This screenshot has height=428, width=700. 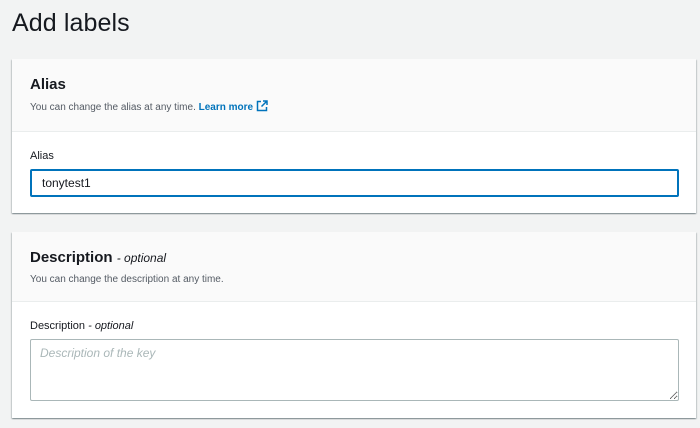 I want to click on alias-subtitle-text: You can change the alias at any time., so click(x=113, y=107).